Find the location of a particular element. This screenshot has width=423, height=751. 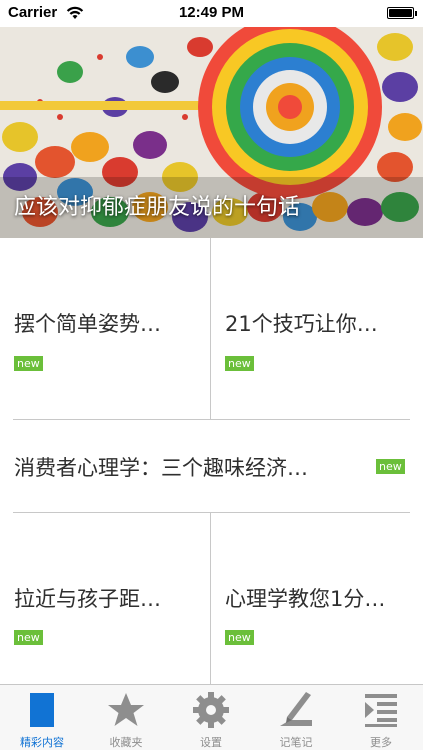

tab-label: 设置 is located at coordinates (211, 742).